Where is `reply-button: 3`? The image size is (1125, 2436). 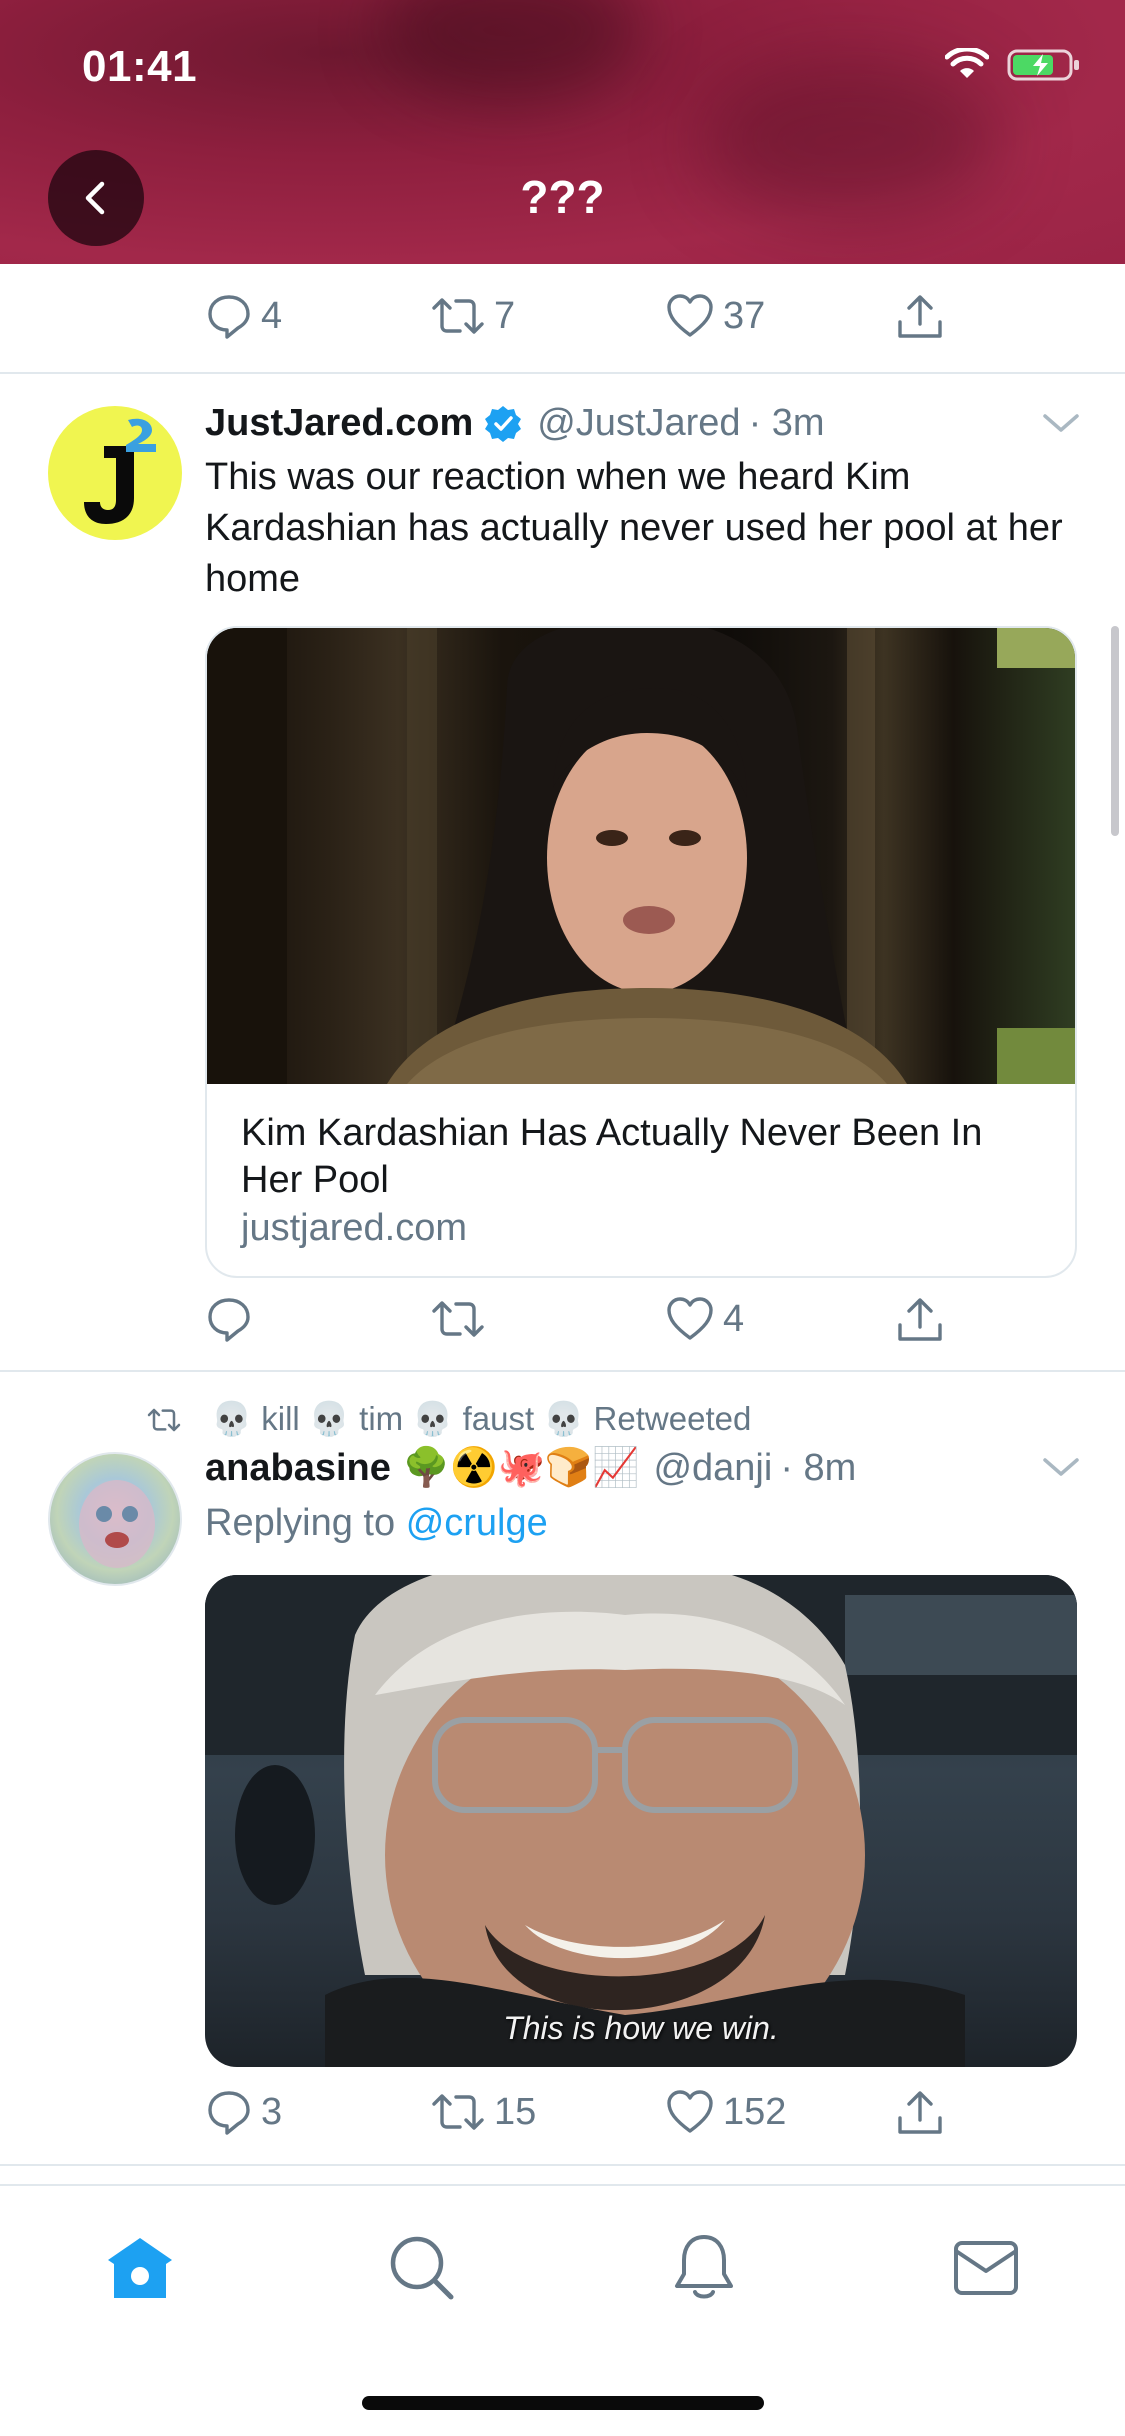
reply-button: 3 is located at coordinates (243, 2112).